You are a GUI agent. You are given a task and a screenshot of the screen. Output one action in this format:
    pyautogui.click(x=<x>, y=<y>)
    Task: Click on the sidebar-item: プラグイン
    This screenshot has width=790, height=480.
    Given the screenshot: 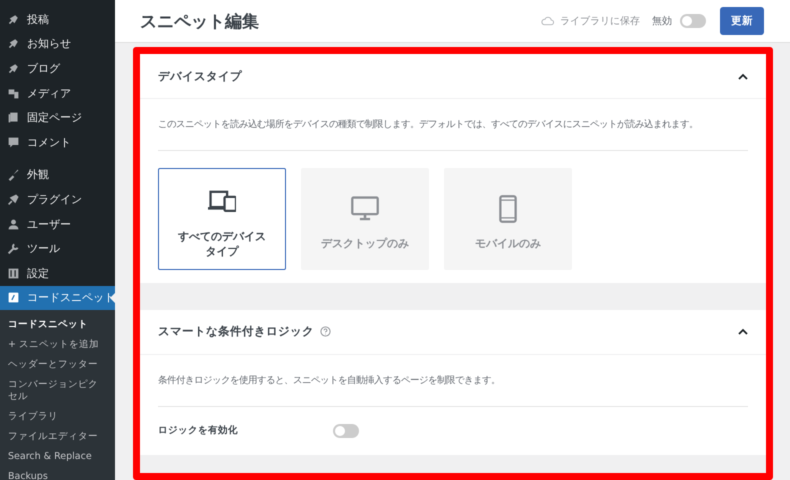 What is the action you would take?
    pyautogui.click(x=57, y=199)
    